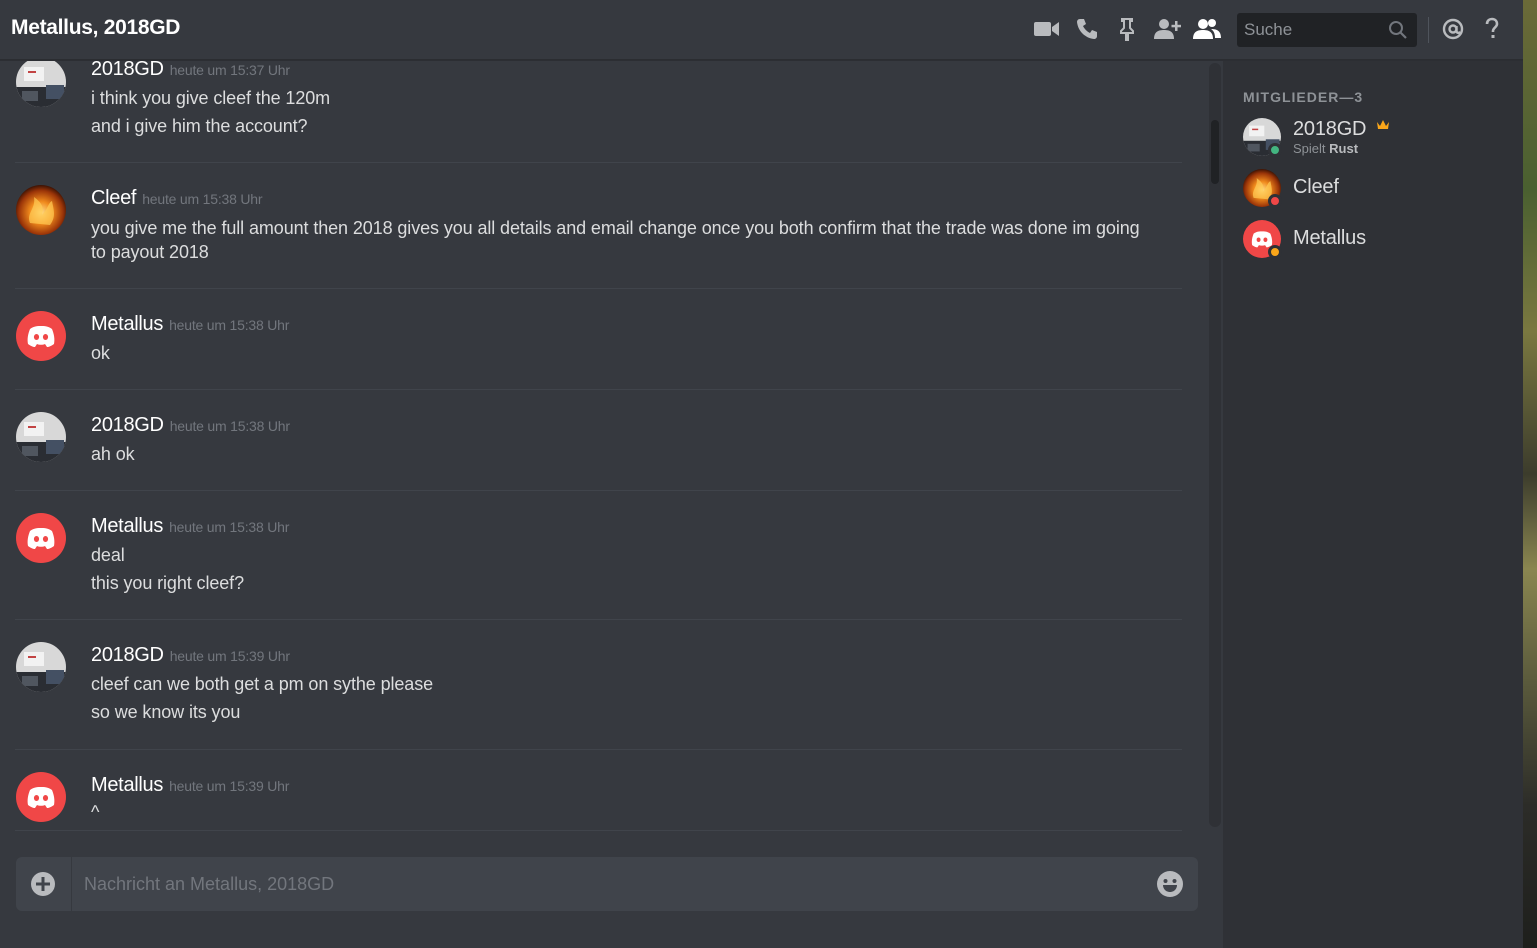 The height and width of the screenshot is (948, 1537). Describe the element at coordinates (761, 30) in the screenshot. I see `channel-header: Metallus, 2018GD` at that location.